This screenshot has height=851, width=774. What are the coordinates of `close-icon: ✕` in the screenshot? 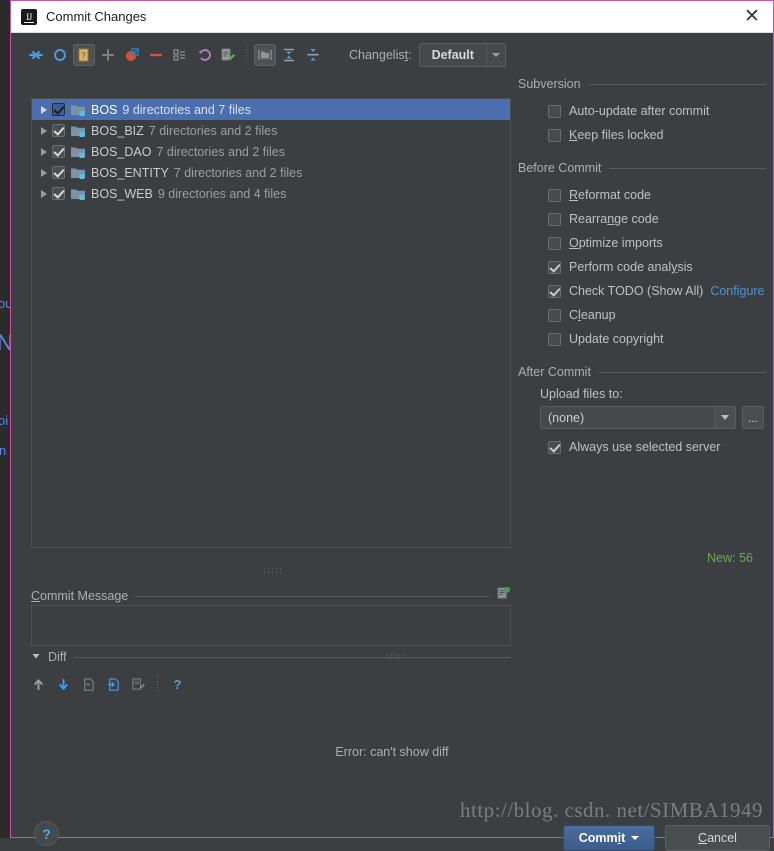 It's located at (752, 17).